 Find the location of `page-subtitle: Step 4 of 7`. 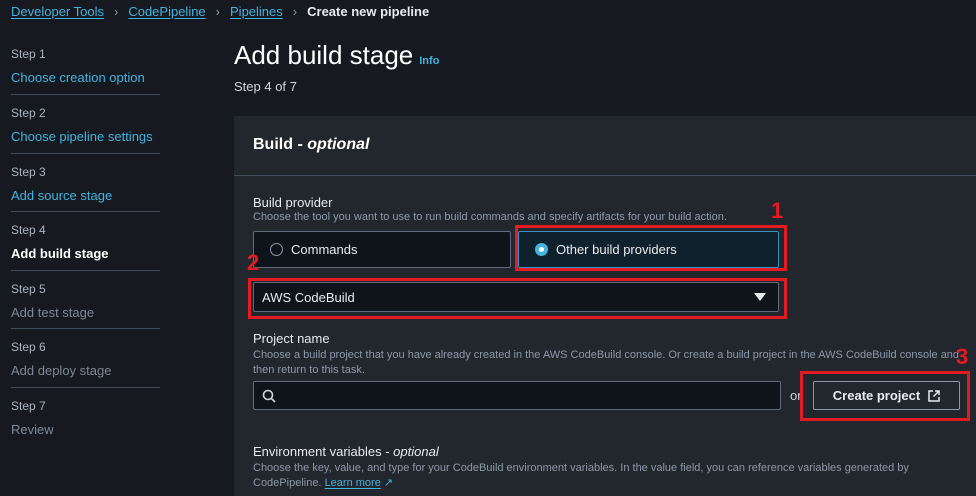

page-subtitle: Step 4 of 7 is located at coordinates (265, 86).